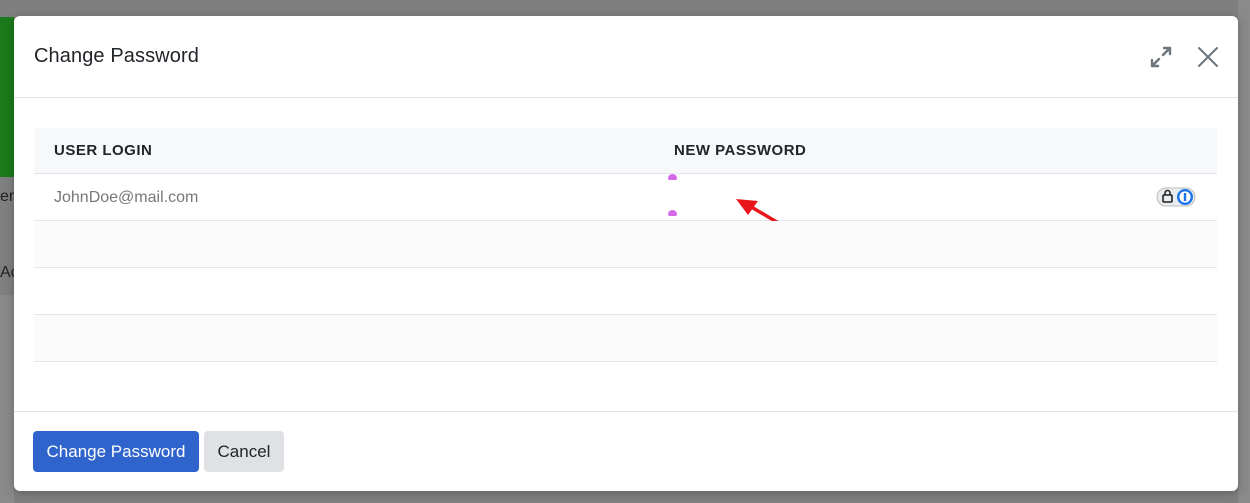 This screenshot has height=503, width=1250. Describe the element at coordinates (625, 151) in the screenshot. I see `grid-header-row: USER LOGIN NEW PASSWORD` at that location.